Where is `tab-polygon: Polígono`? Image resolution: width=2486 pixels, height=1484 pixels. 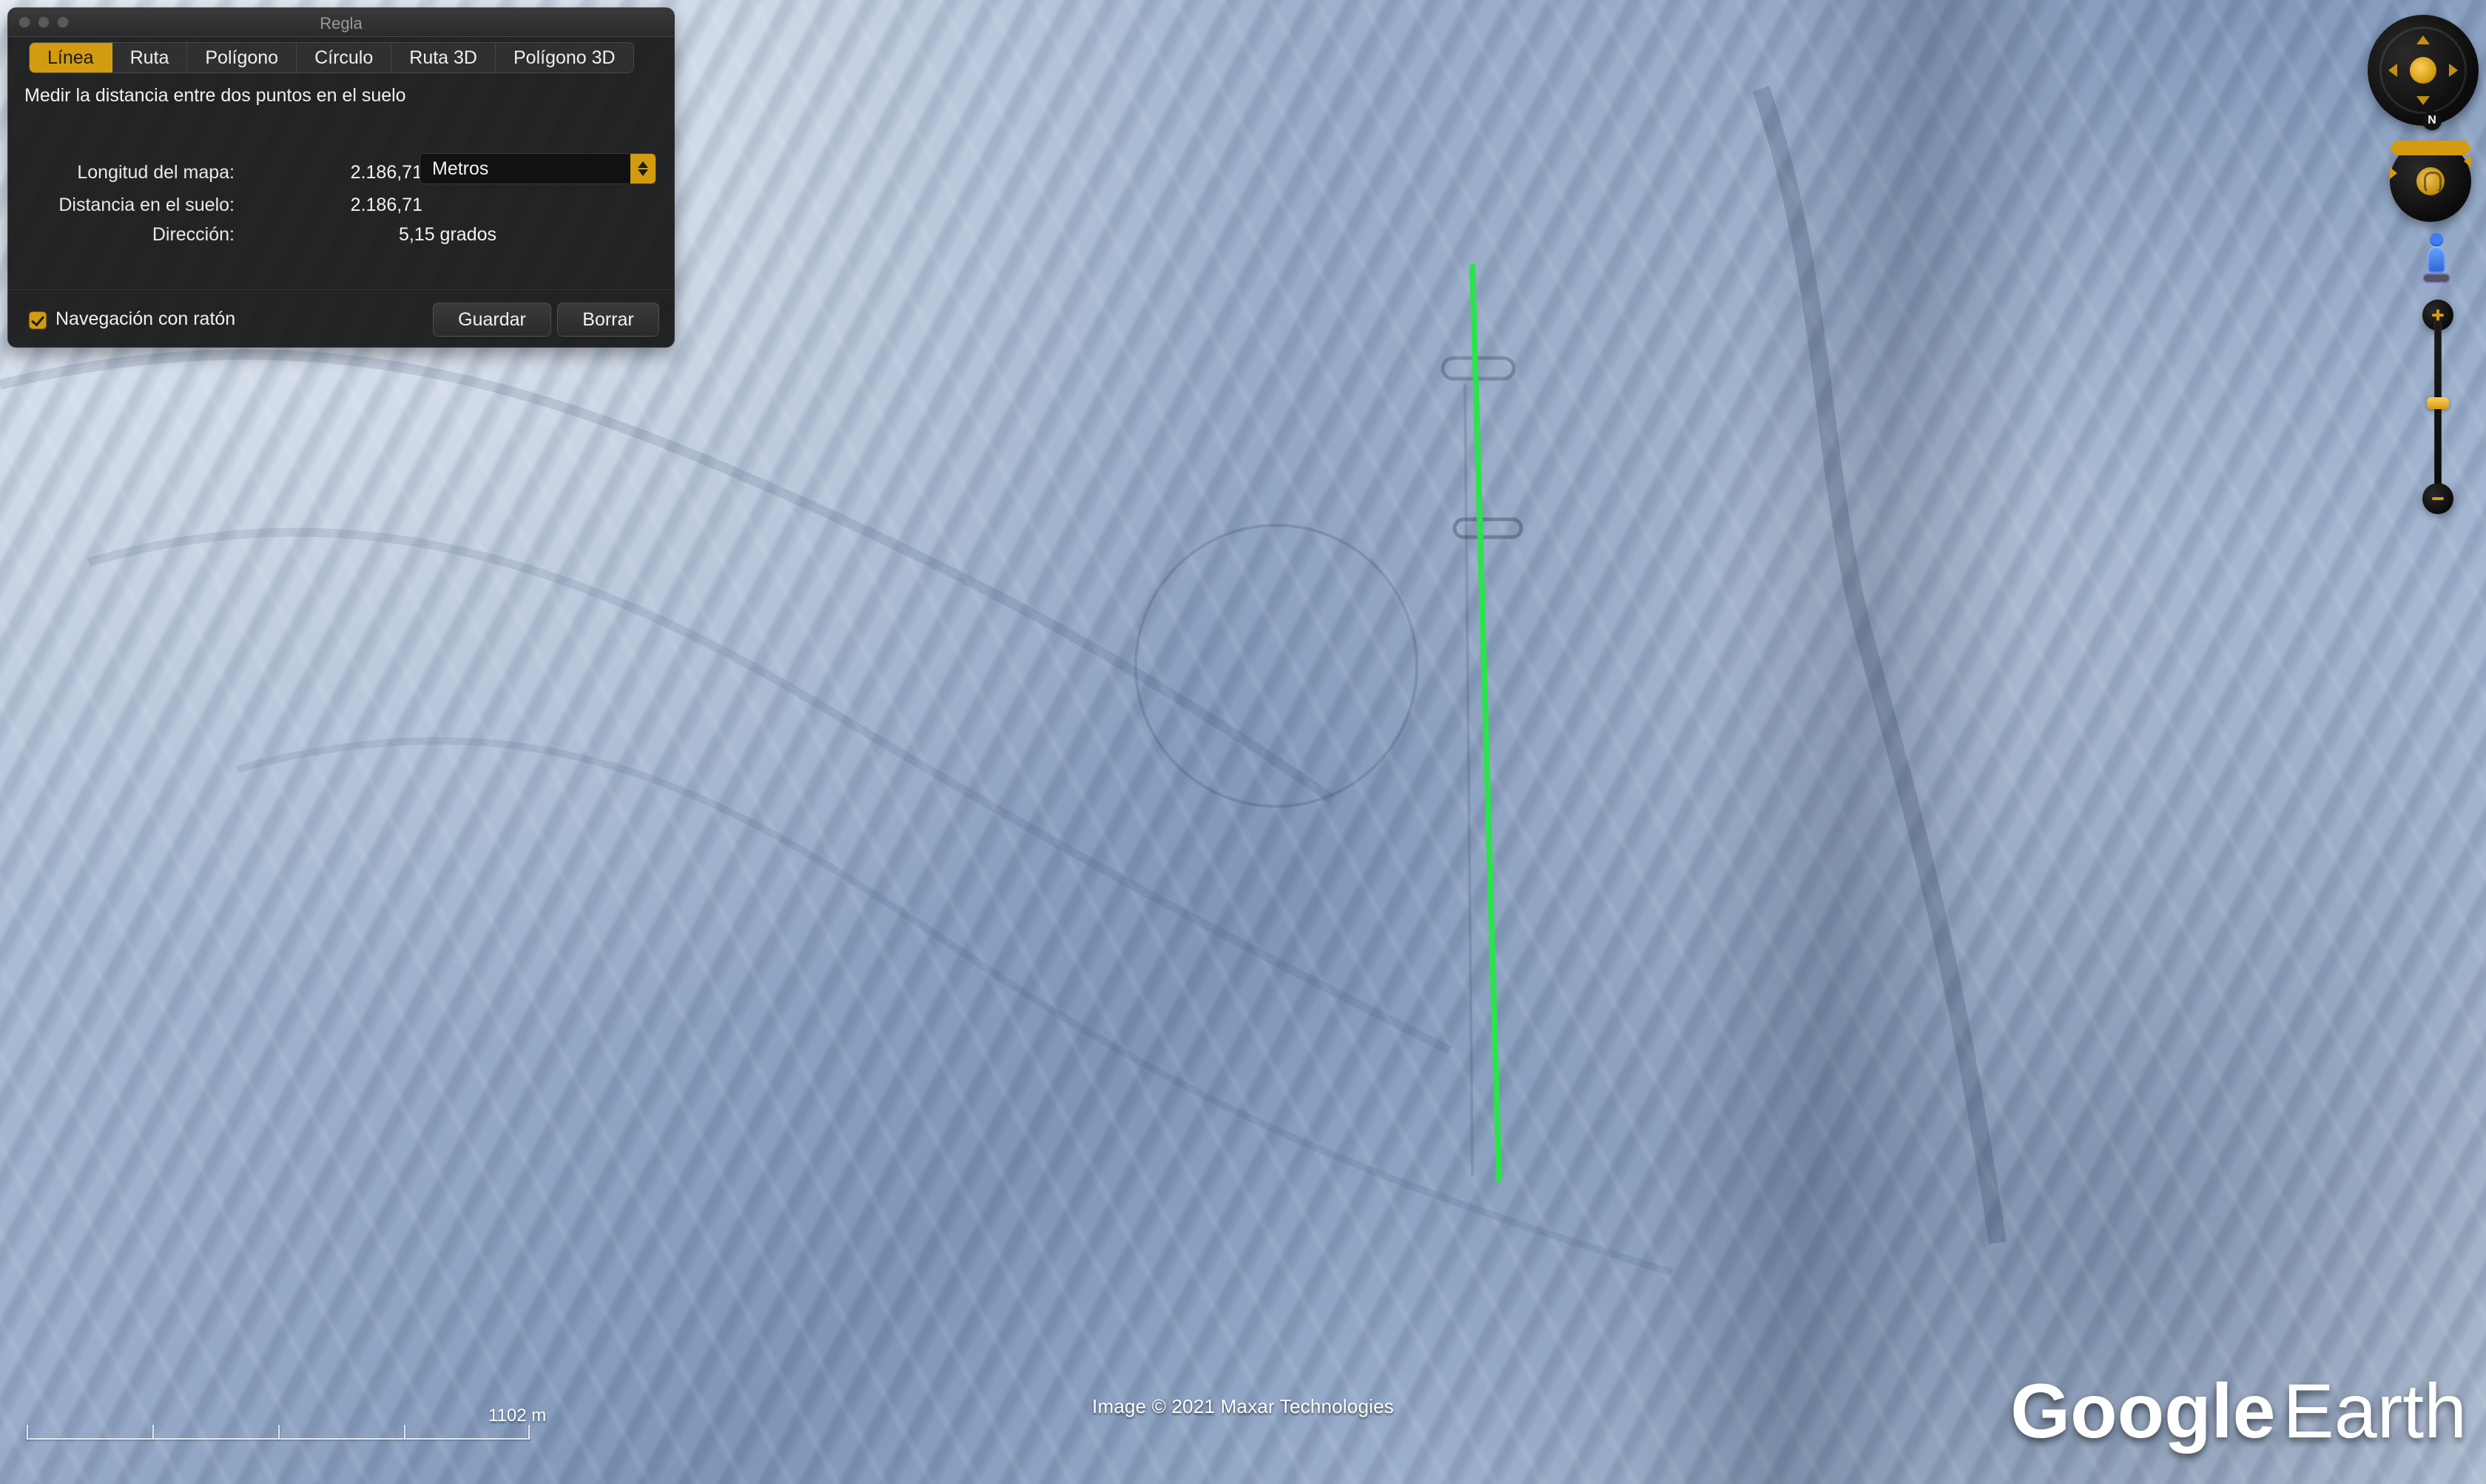 tab-polygon: Polígono is located at coordinates (242, 57).